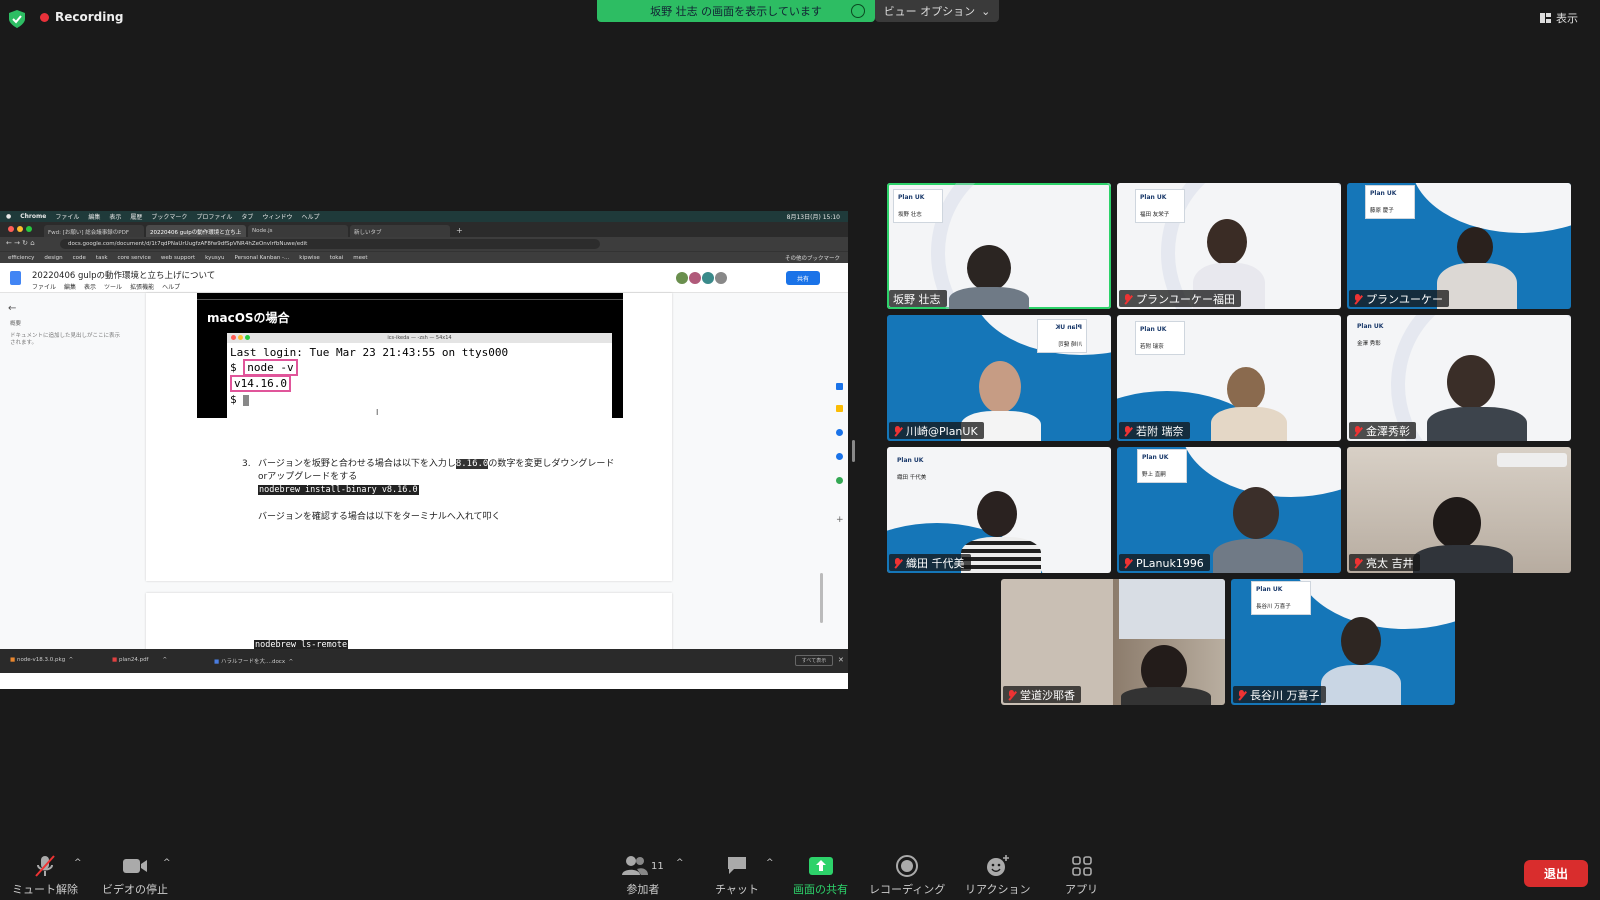  I want to click on keep-icon, so click(839, 408).